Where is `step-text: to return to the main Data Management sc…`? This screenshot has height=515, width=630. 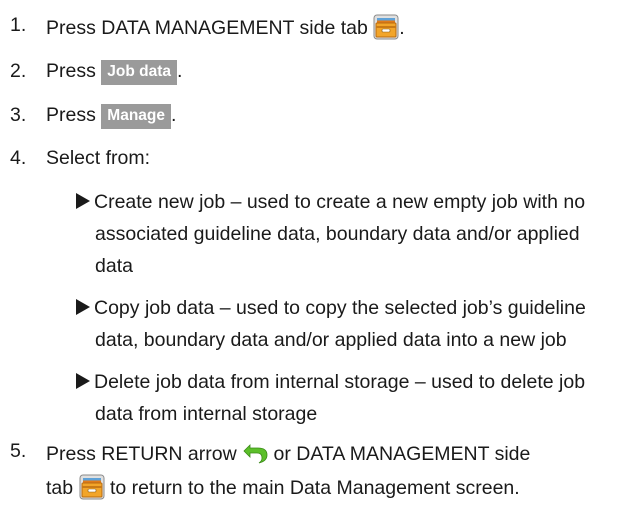
step-text: to return to the main Data Management sc… is located at coordinates (314, 488).